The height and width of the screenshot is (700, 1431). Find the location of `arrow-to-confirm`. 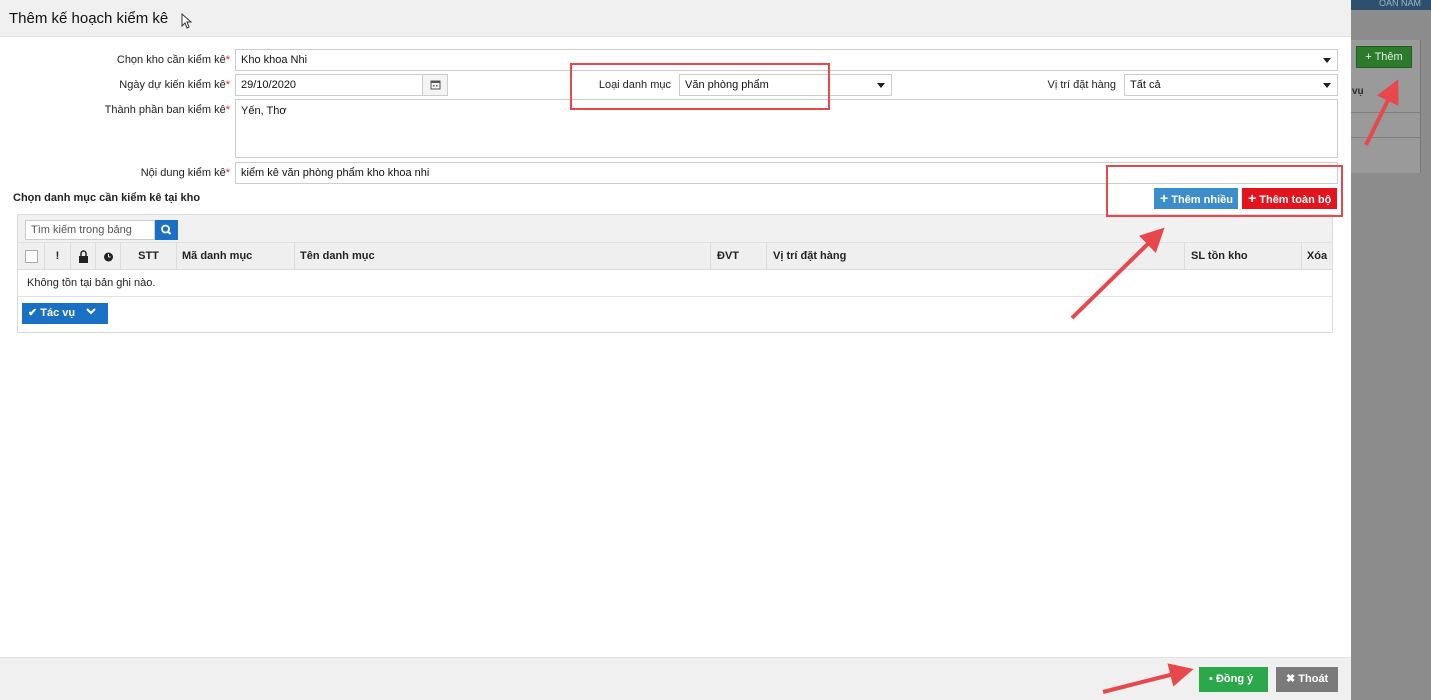

arrow-to-confirm is located at coordinates (1148, 678).